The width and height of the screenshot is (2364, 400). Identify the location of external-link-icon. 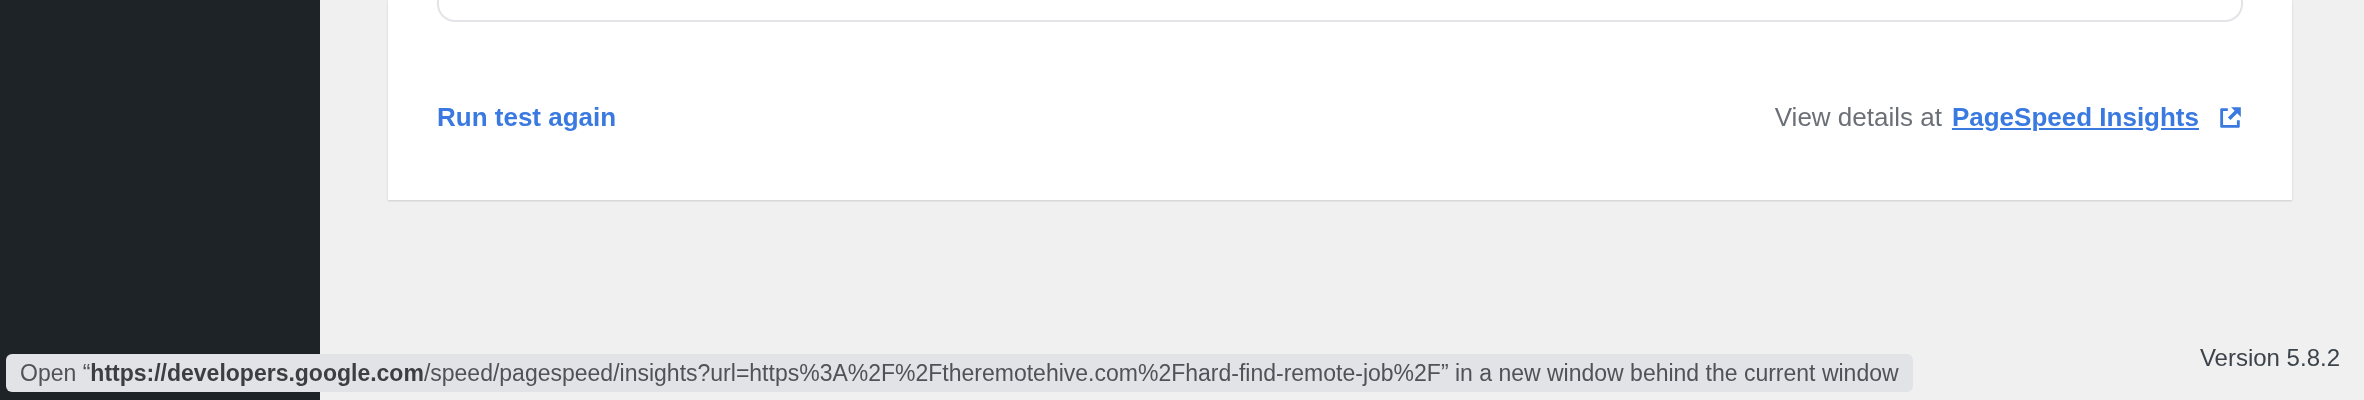
(2230, 117).